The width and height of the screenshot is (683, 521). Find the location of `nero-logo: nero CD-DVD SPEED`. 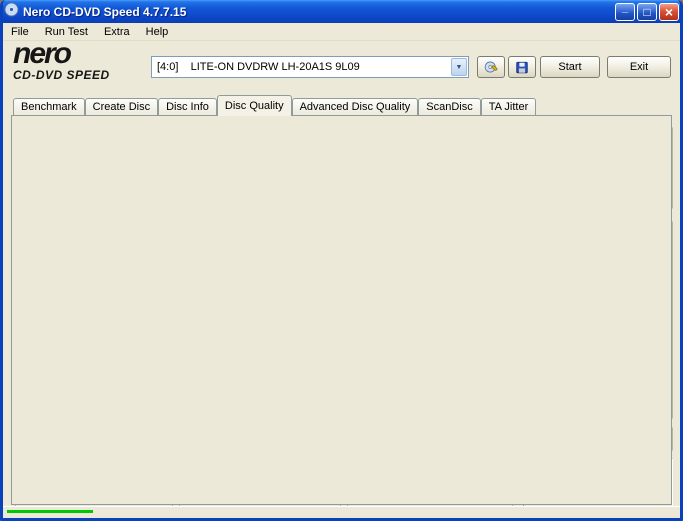

nero-logo: nero CD-DVD SPEED is located at coordinates (81, 62).